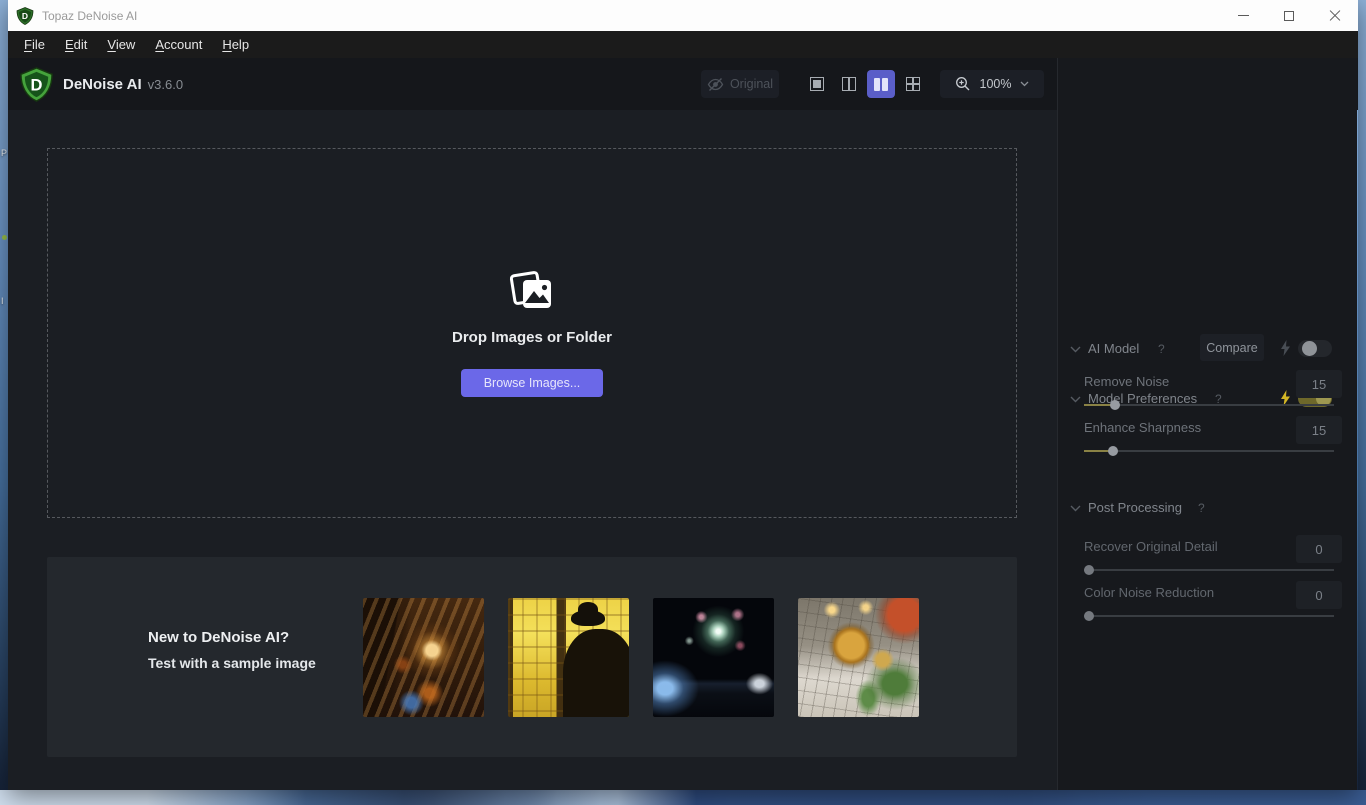 The width and height of the screenshot is (1366, 805). Describe the element at coordinates (858, 657) in the screenshot. I see `sample-image-cafe` at that location.